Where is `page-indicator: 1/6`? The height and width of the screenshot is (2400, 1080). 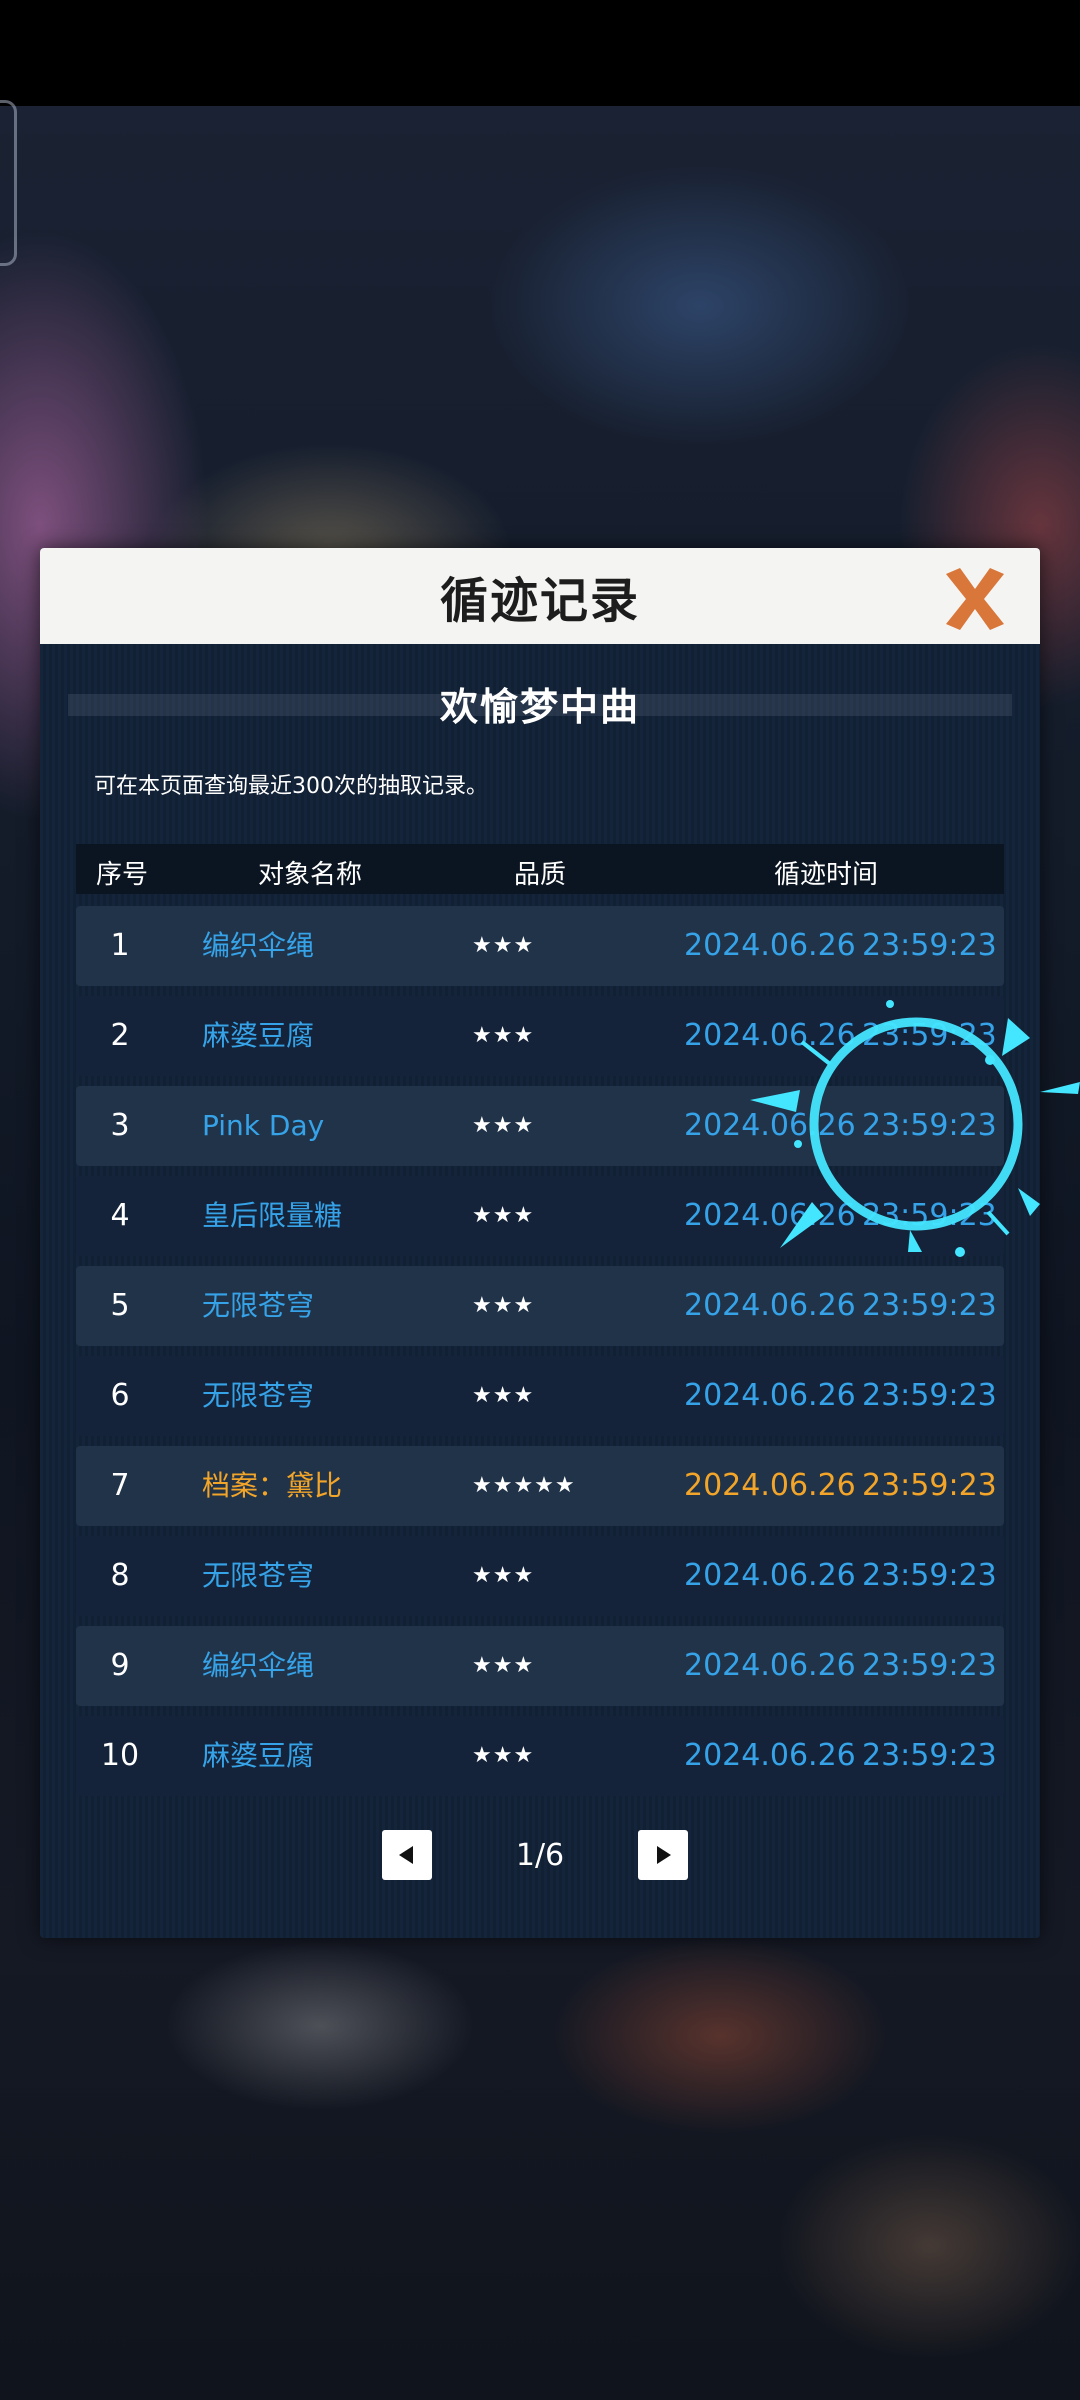
page-indicator: 1/6 is located at coordinates (540, 1855).